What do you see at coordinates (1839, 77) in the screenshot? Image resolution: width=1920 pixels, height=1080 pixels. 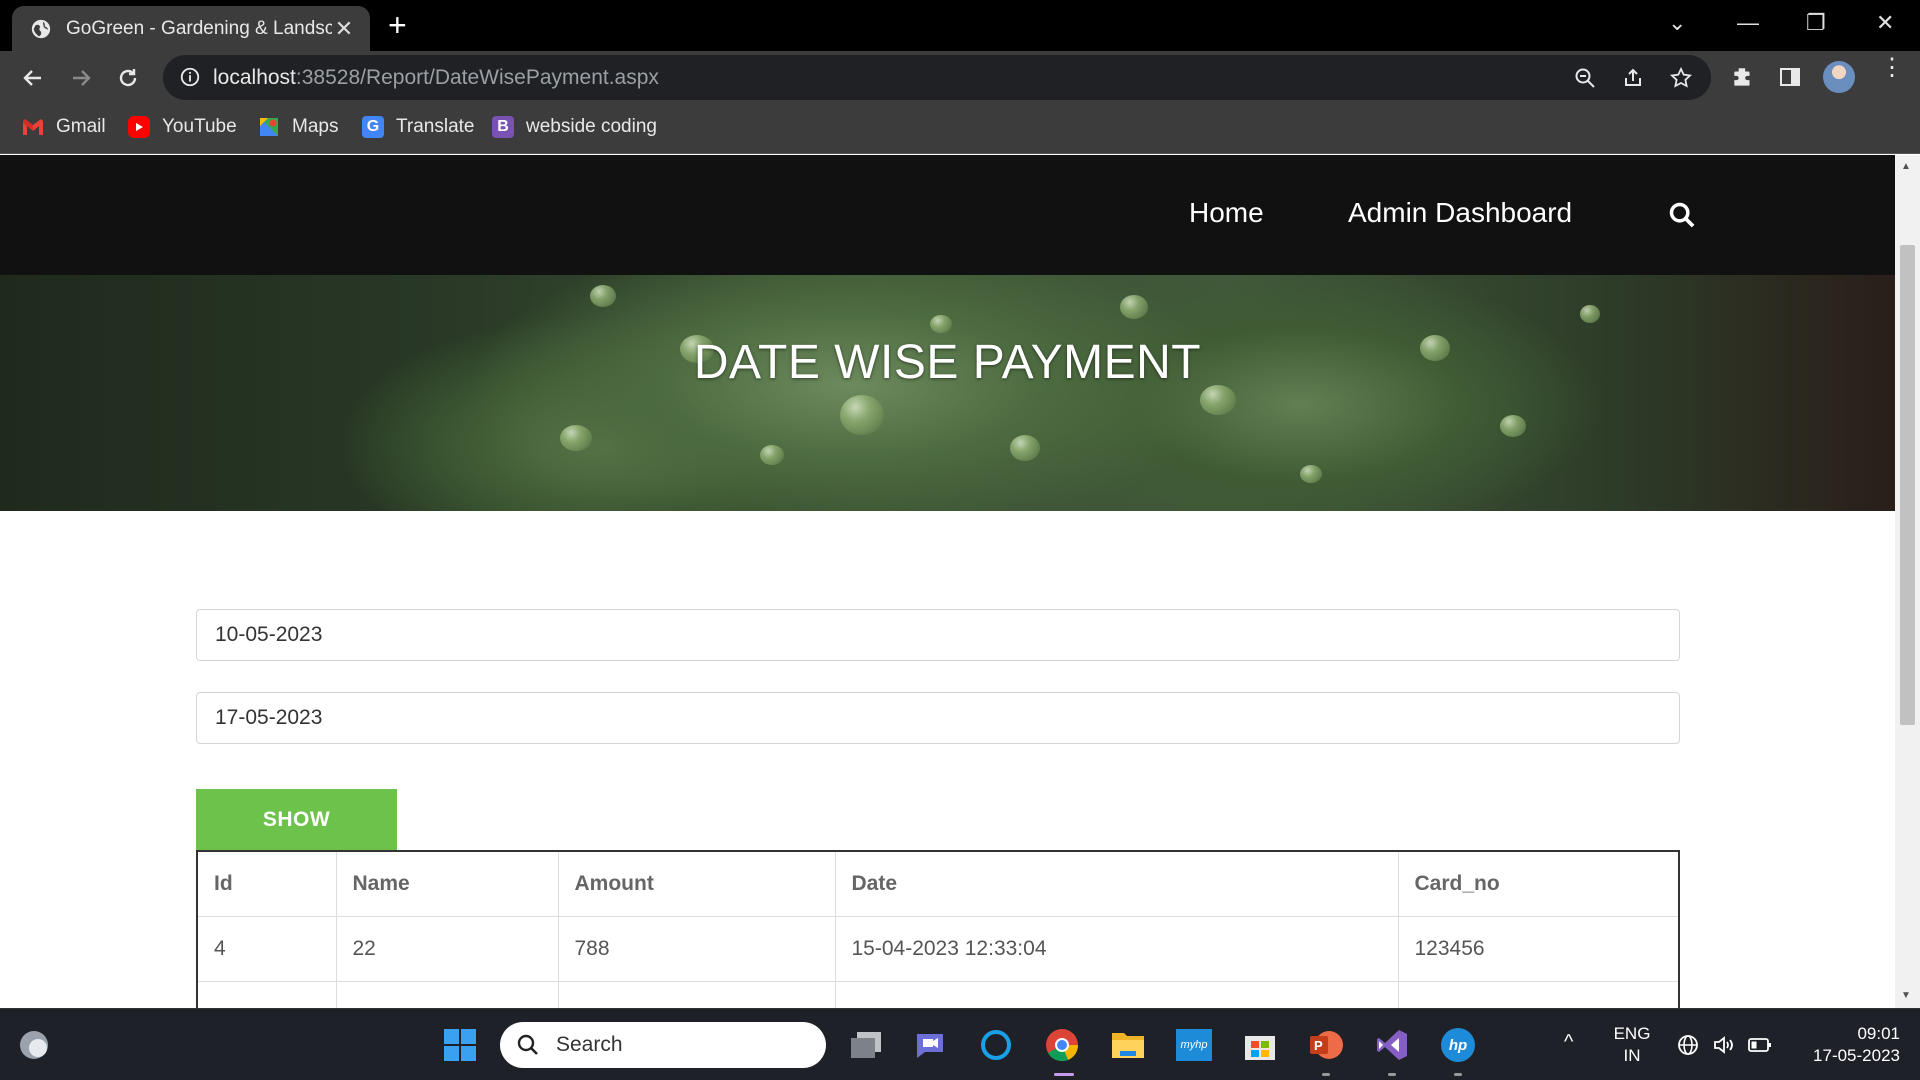 I see `profile-avatar` at bounding box center [1839, 77].